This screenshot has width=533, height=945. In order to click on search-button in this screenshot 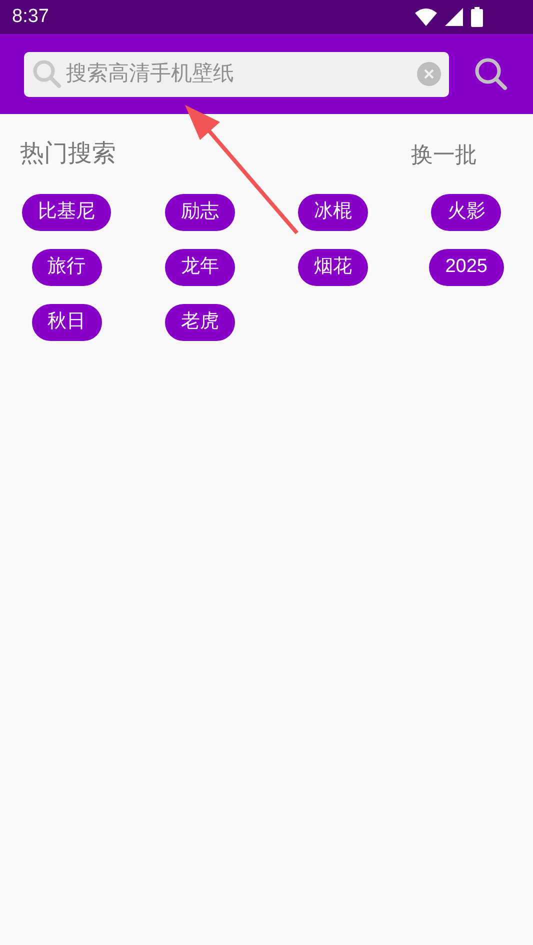, I will do `click(491, 74)`.